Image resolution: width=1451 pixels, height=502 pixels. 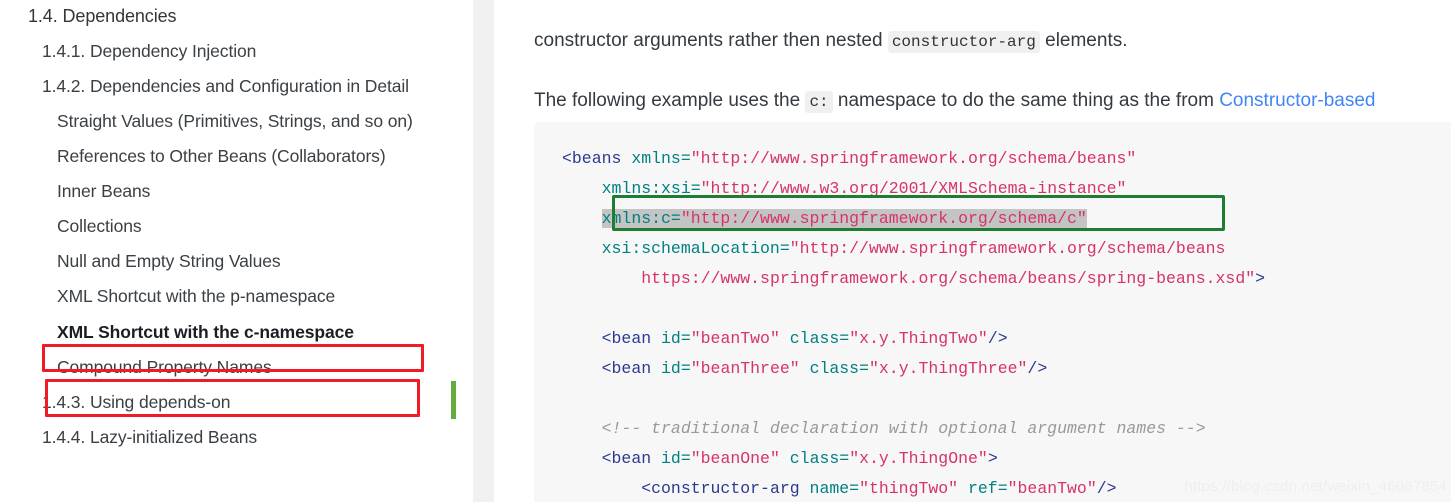 I want to click on toc-item: XML Shortcut with the c-namespace, so click(x=235, y=332).